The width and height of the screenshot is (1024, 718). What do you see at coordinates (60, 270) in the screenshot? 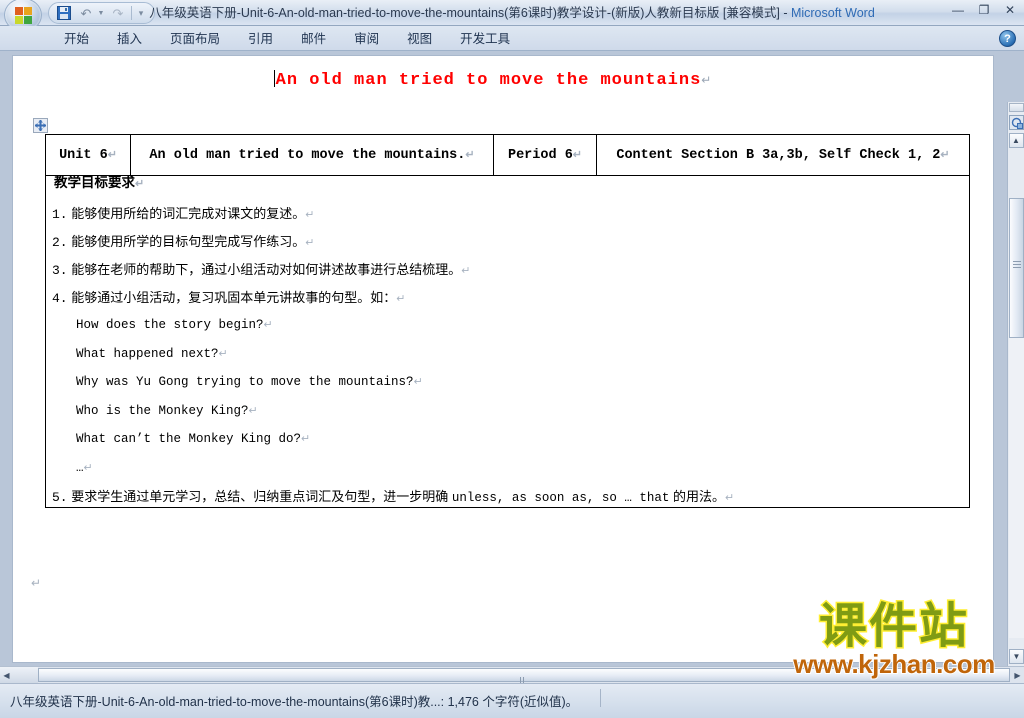
I see `objective-item-3-number: 3.` at bounding box center [60, 270].